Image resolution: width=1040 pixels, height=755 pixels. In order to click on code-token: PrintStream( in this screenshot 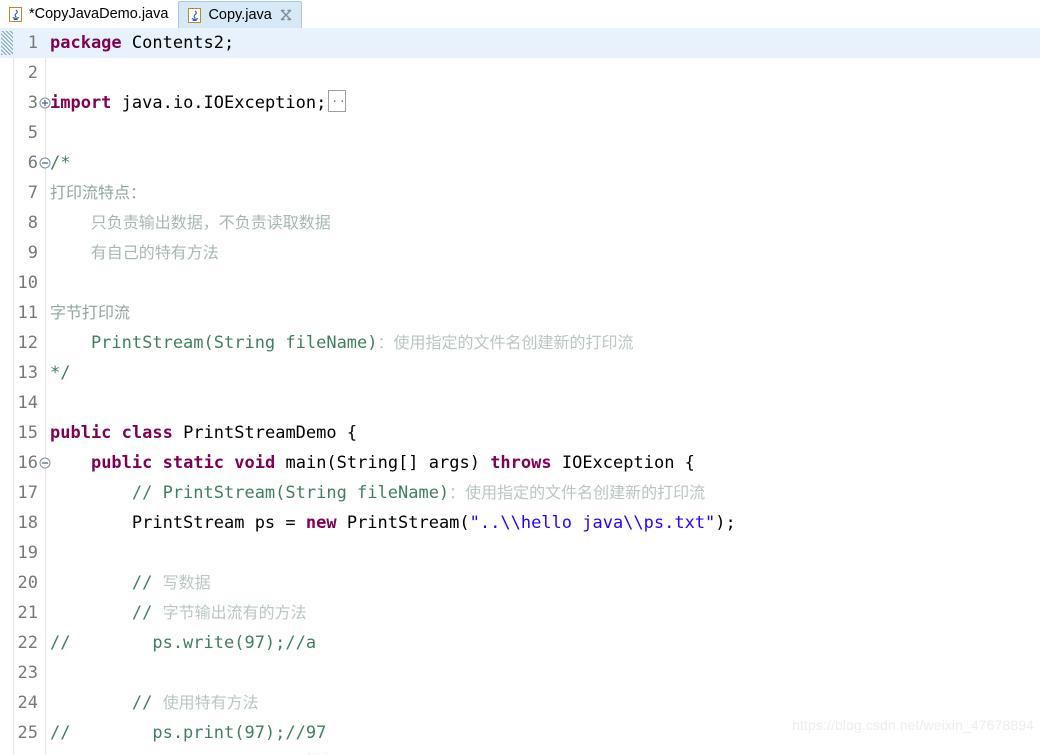, I will do `click(403, 523)`.